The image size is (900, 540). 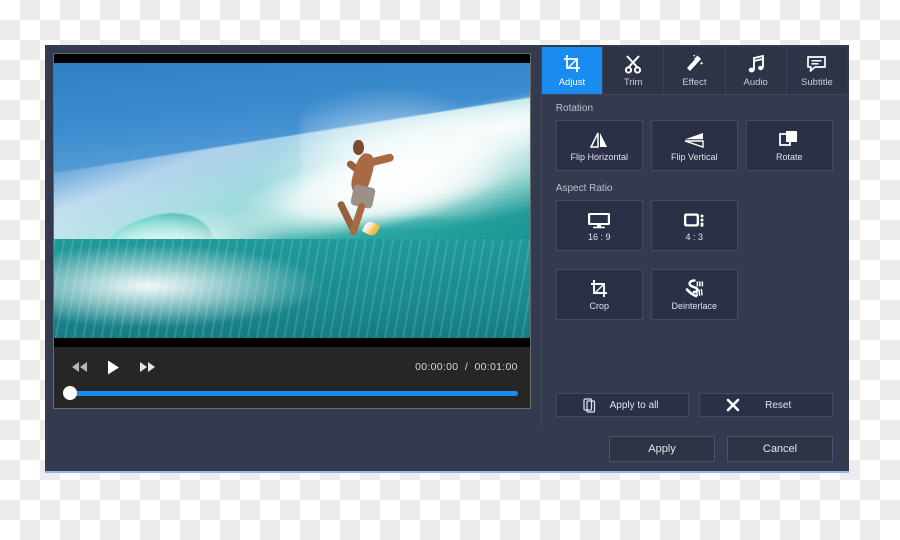 I want to click on monitor-icon, so click(x=599, y=220).